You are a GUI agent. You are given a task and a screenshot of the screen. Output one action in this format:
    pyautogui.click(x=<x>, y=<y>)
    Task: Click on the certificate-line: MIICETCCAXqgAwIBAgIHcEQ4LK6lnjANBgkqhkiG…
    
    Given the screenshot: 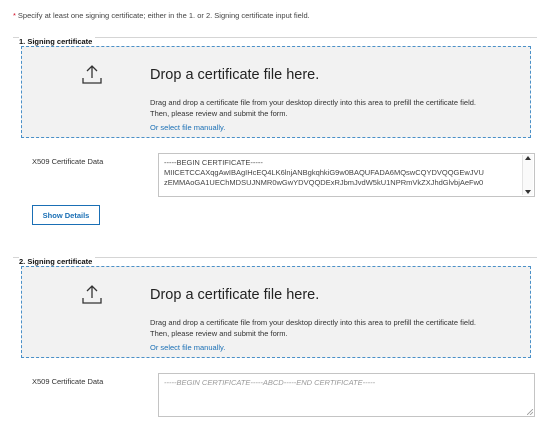 What is the action you would take?
    pyautogui.click(x=324, y=172)
    